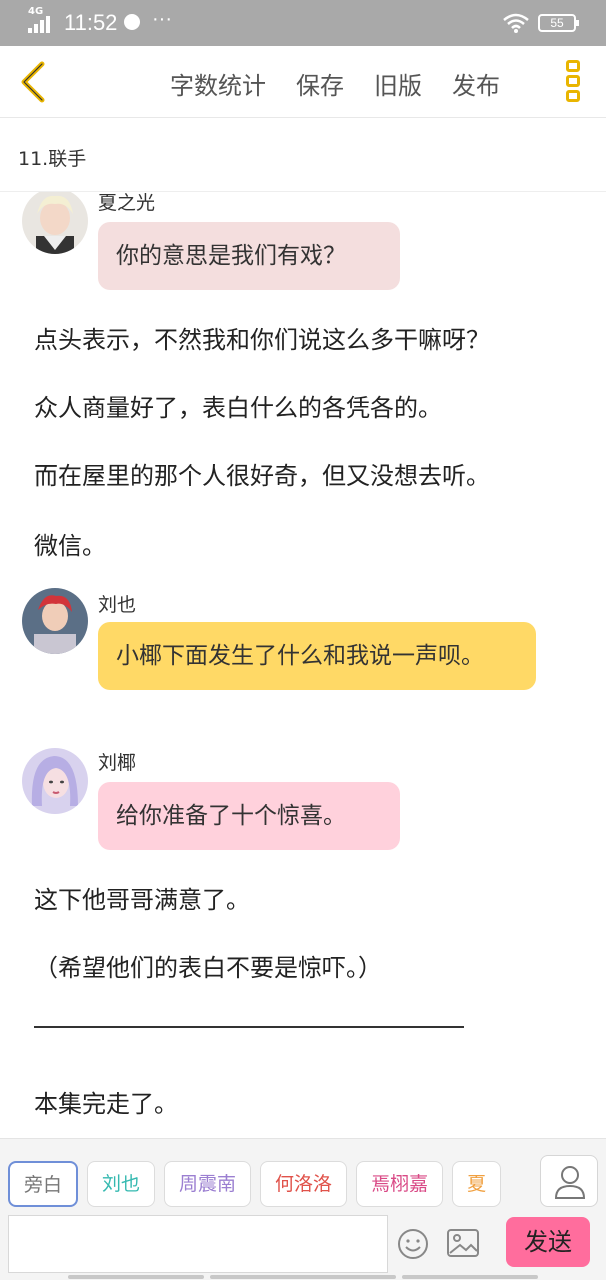 The height and width of the screenshot is (1280, 606). What do you see at coordinates (43, 1184) in the screenshot?
I see `character-chip: 旁白` at bounding box center [43, 1184].